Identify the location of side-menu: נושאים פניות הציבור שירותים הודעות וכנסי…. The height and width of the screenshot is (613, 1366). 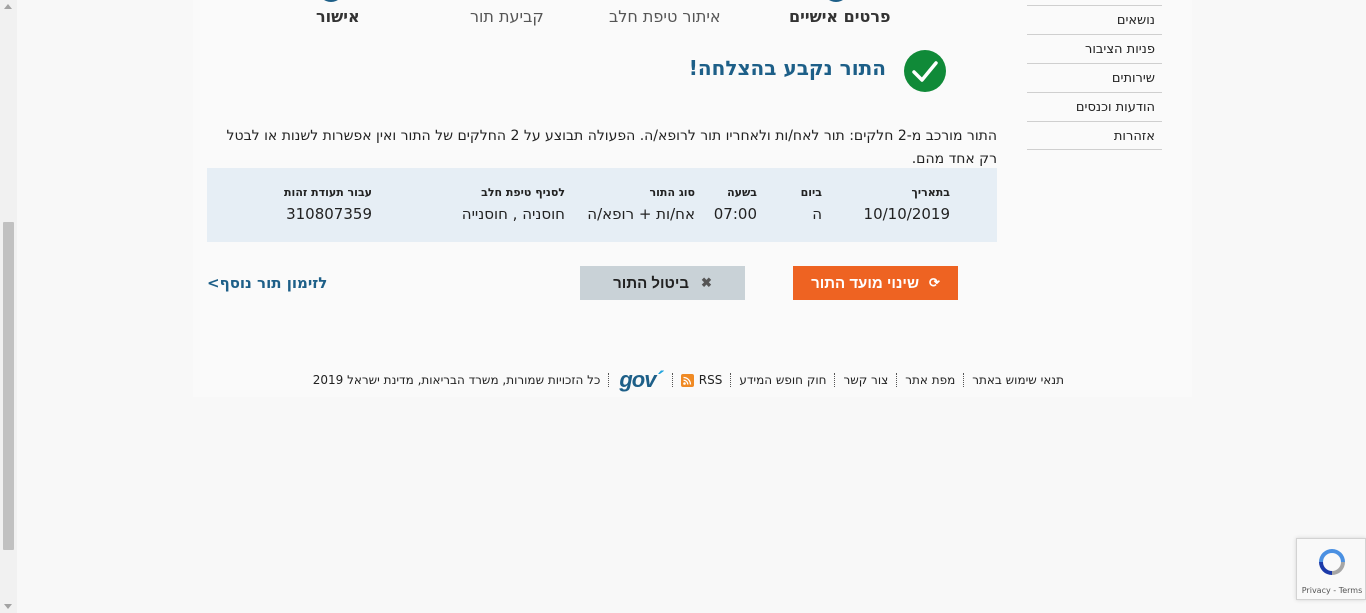
(1094, 77).